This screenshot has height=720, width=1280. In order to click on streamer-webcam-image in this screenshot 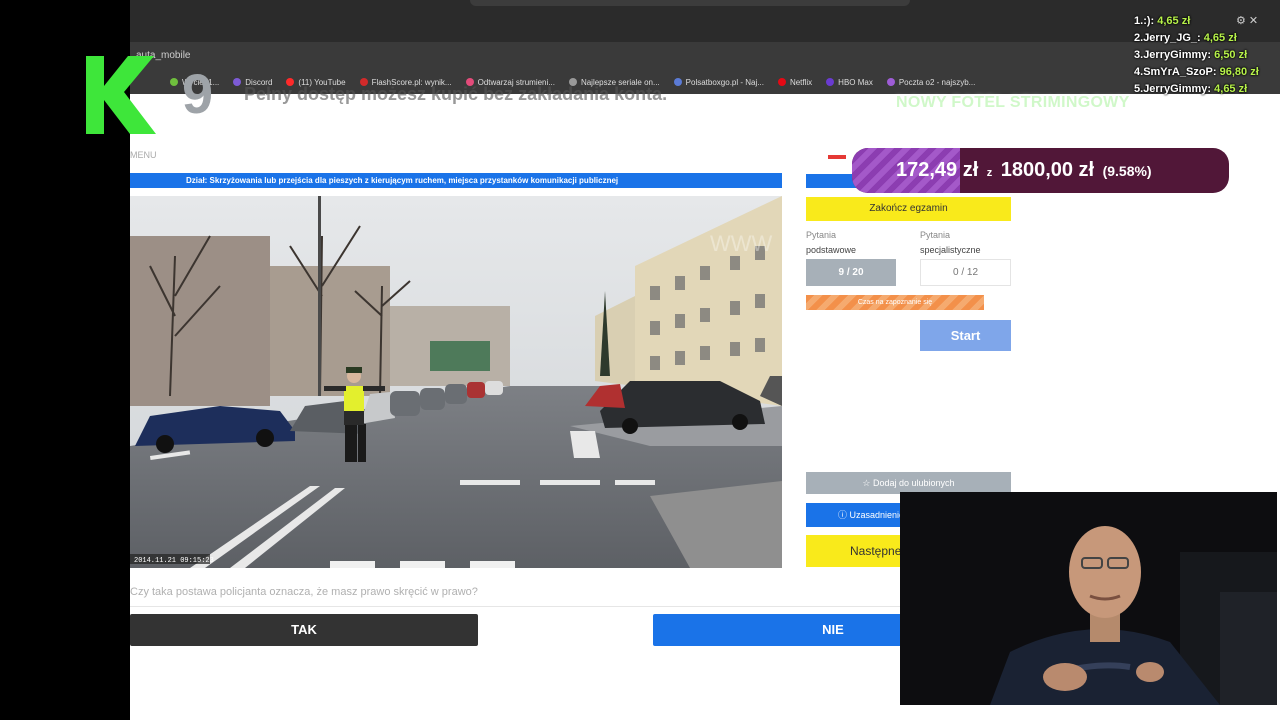, I will do `click(1088, 598)`.